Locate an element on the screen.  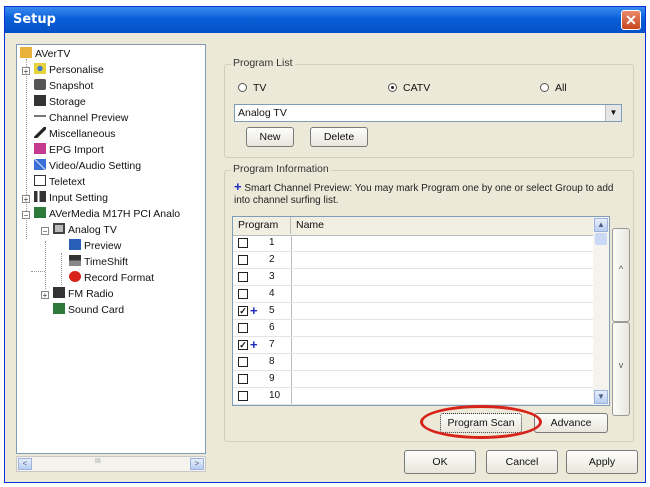
timeshift-icon is located at coordinates (75, 260).